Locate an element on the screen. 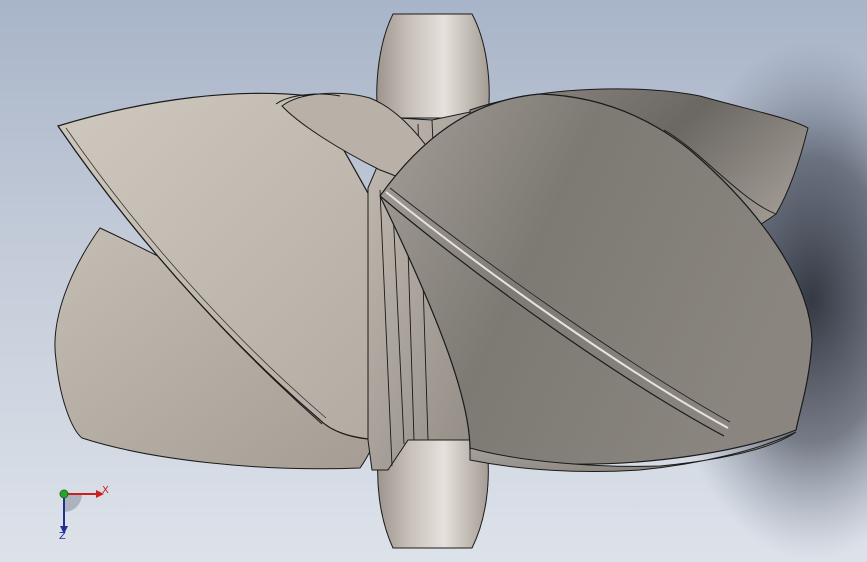 Image resolution: width=867 pixels, height=562 pixels. x-axis-label: X is located at coordinates (105, 490).